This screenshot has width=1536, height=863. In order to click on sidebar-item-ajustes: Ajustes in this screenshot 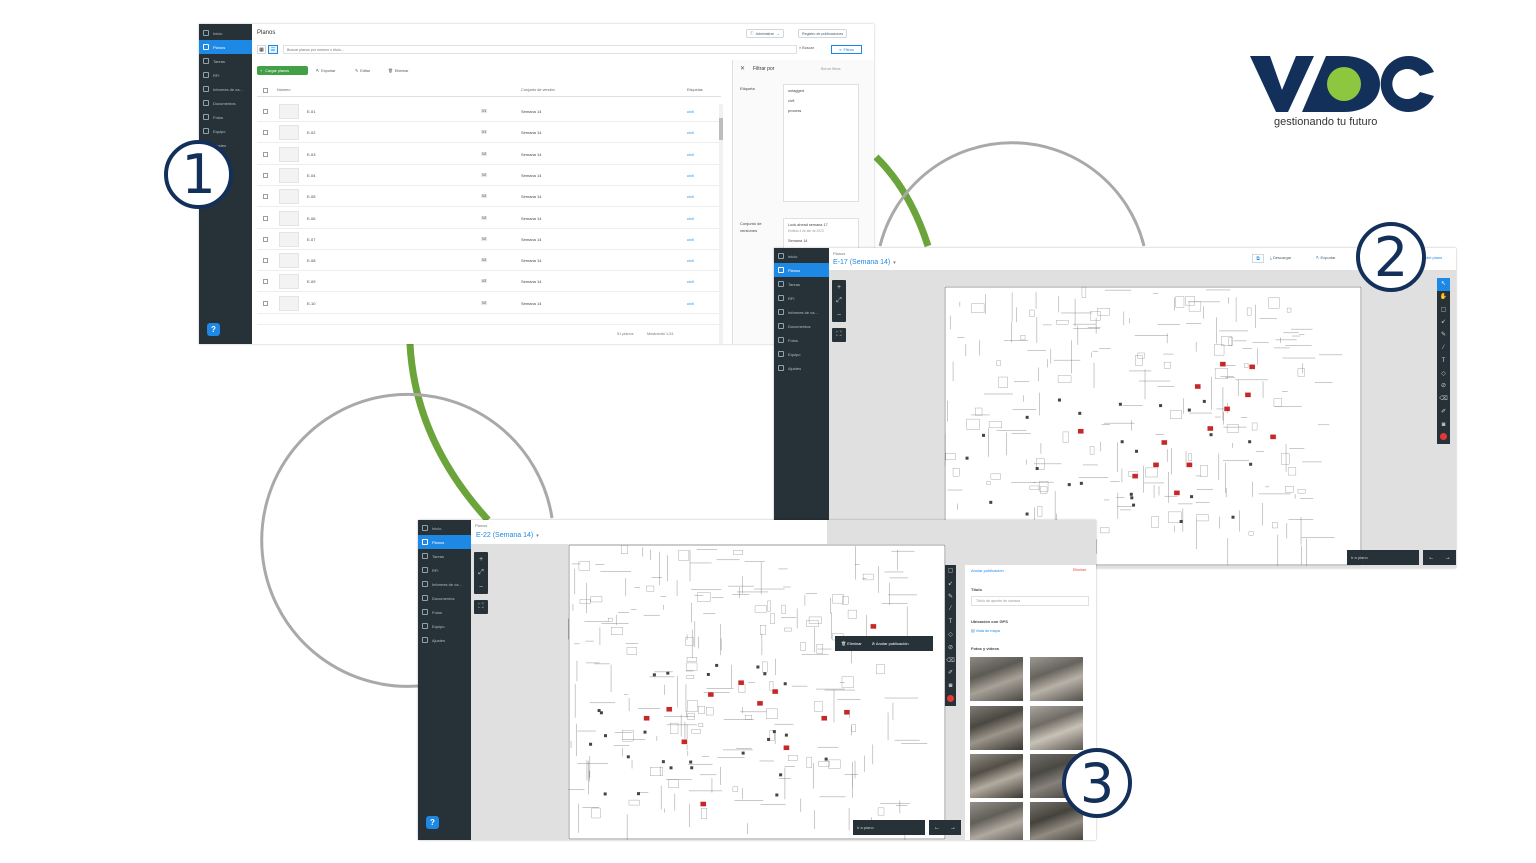, I will do `click(444, 640)`.